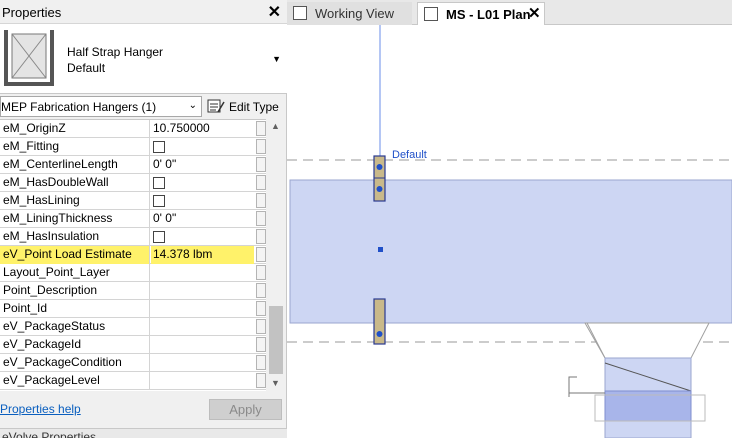 This screenshot has height=438, width=732. I want to click on property-name: Layout_Point_Layer, so click(75, 273).